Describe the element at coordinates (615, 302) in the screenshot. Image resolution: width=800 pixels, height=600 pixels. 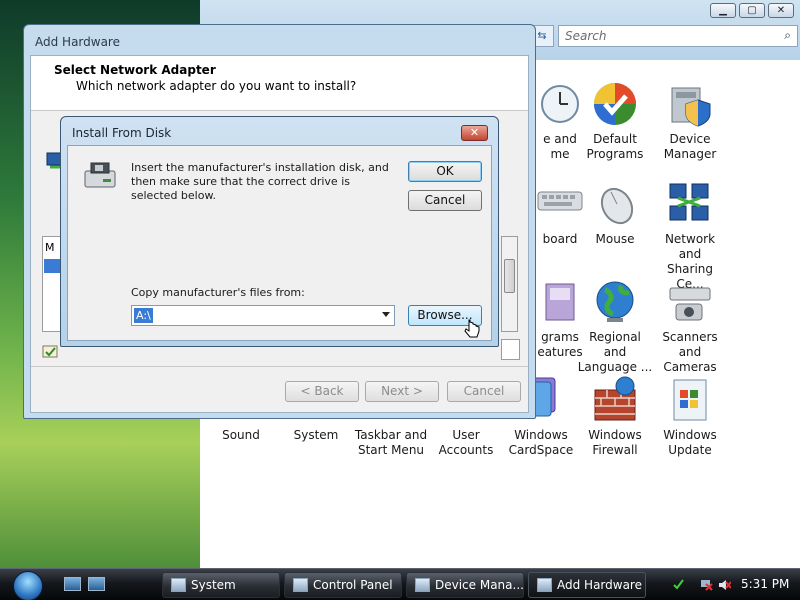
I see `globe-icon` at that location.